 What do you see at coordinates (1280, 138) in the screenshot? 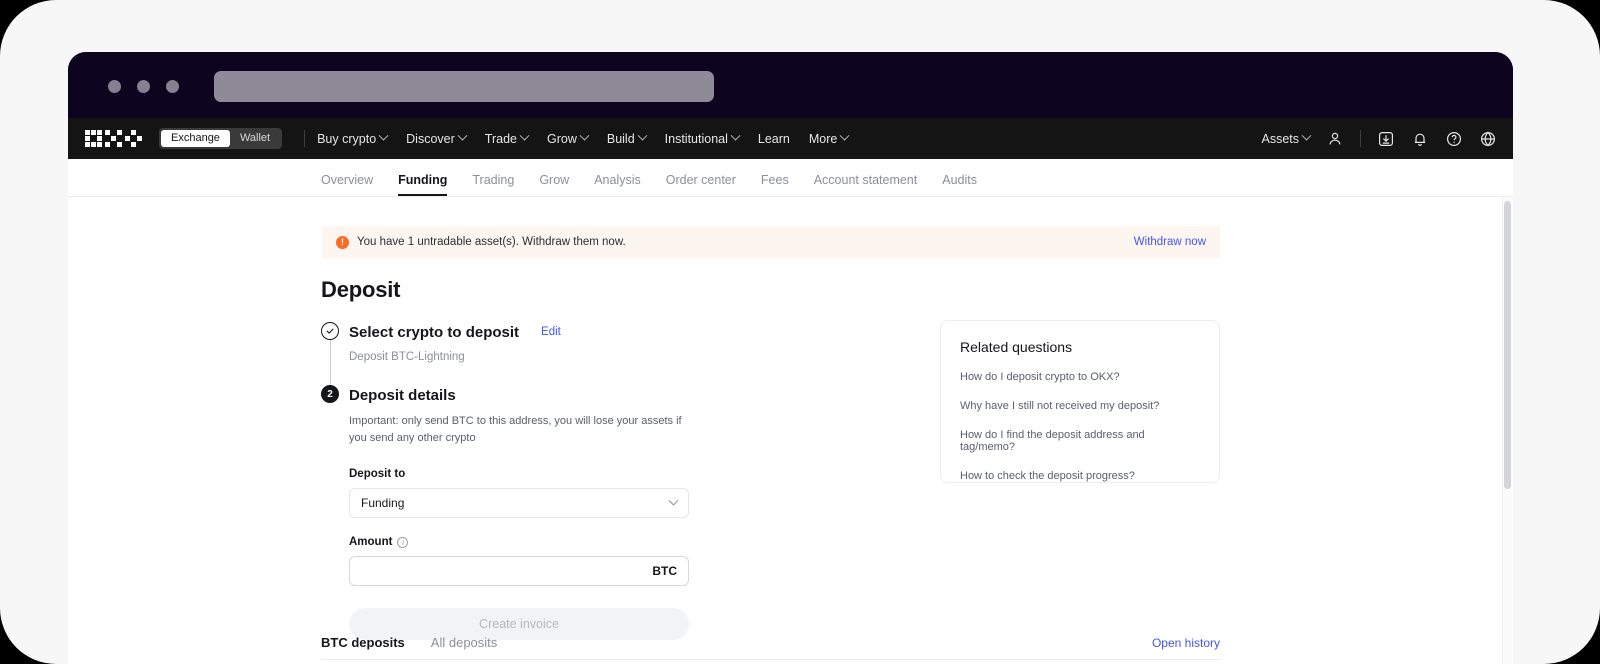
I see `assets-label: Assets` at bounding box center [1280, 138].